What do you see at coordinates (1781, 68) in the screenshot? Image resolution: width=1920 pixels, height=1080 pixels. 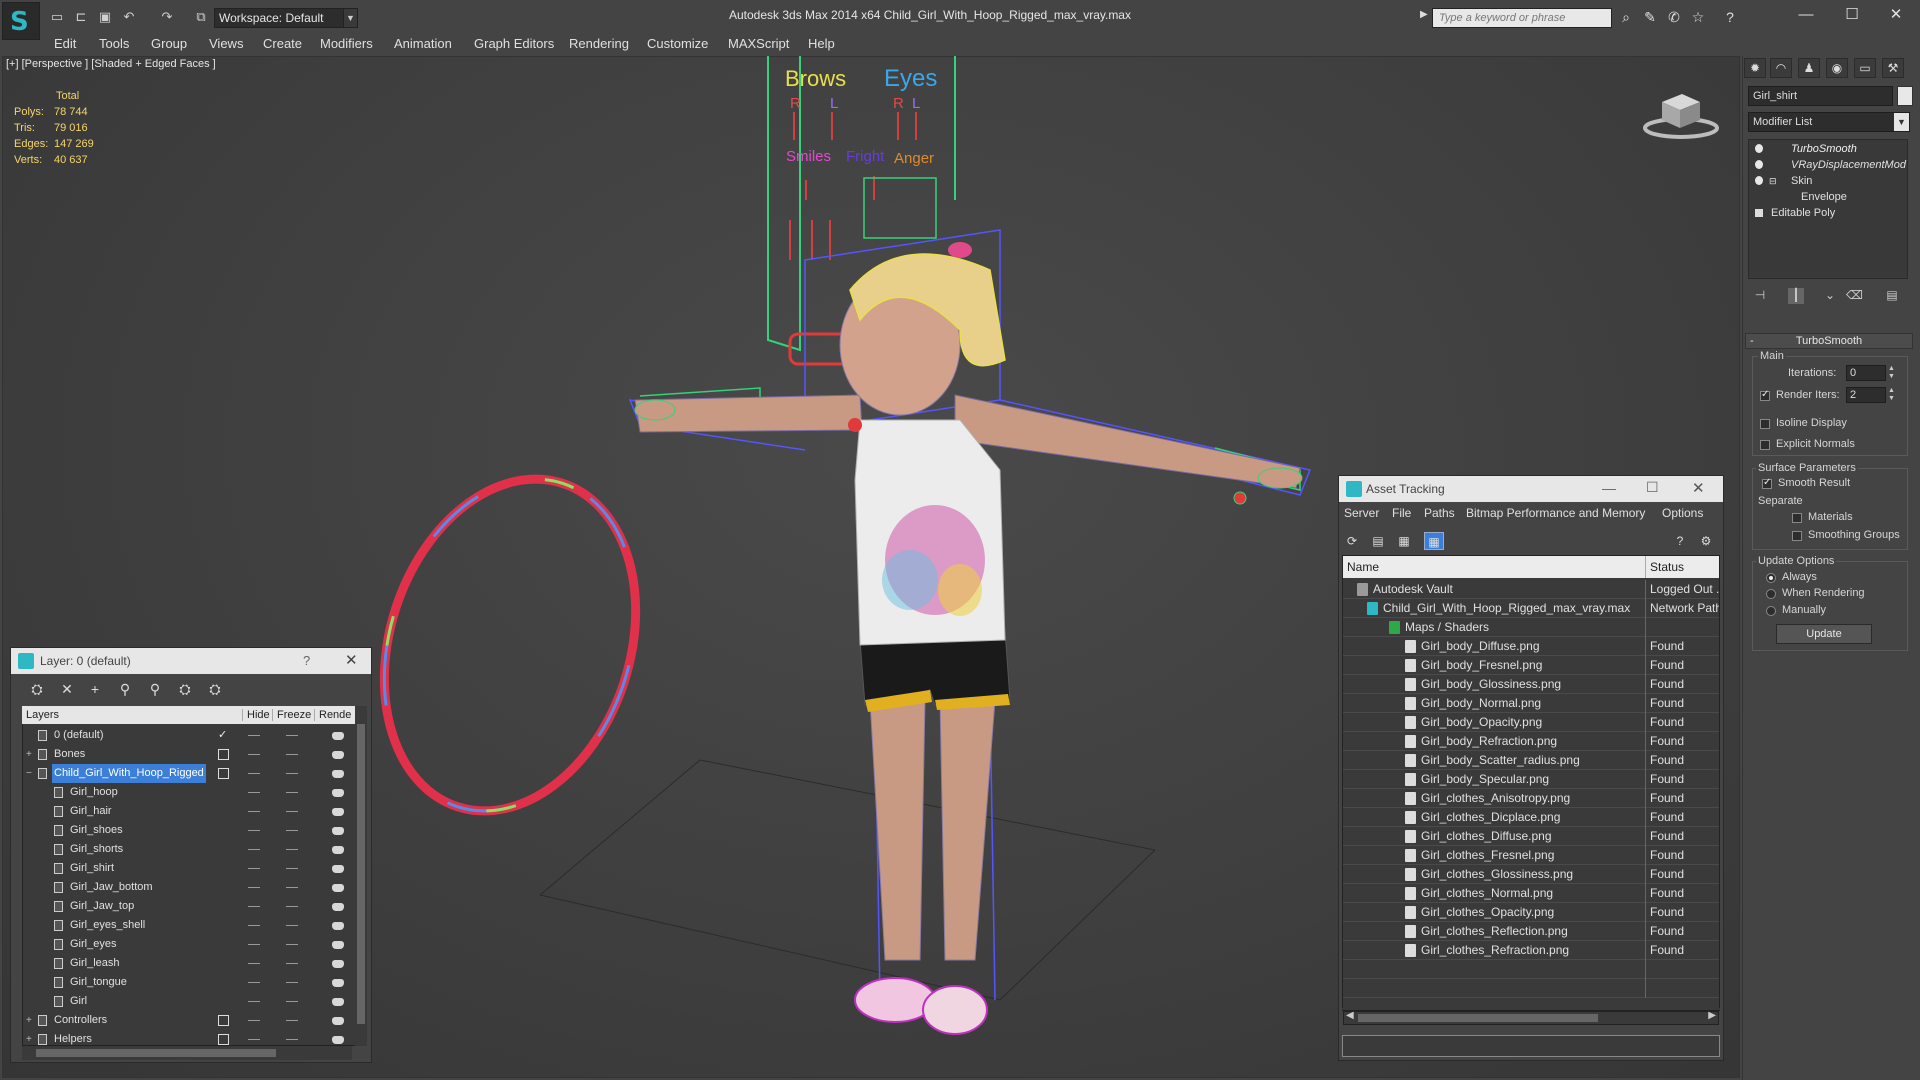 I see `modify-tab-icon: ◠` at bounding box center [1781, 68].